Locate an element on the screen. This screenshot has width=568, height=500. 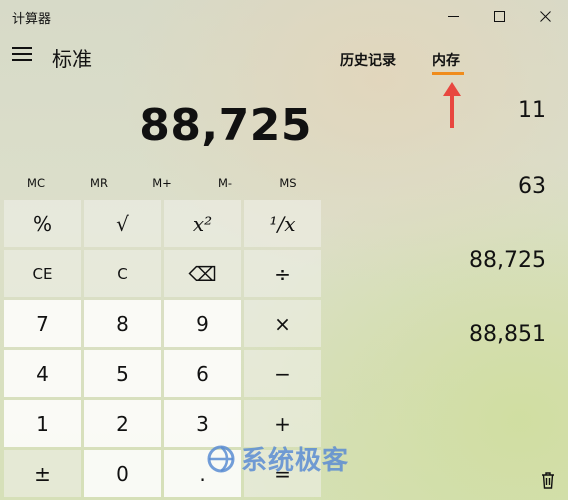
title-bar: 计算器 is located at coordinates (284, 16).